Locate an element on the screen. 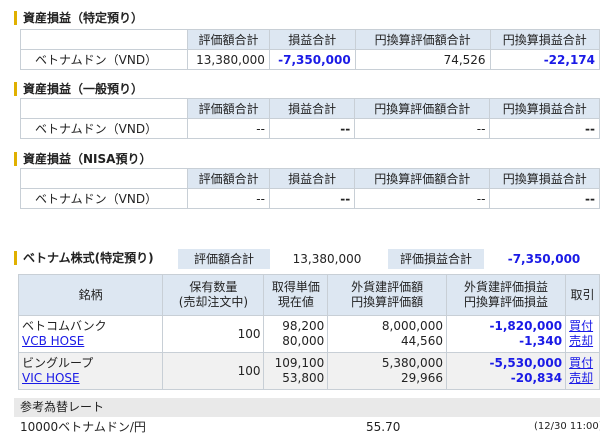  stock-name-cell: ベトコムバンク VCB HOSE is located at coordinates (90, 334).